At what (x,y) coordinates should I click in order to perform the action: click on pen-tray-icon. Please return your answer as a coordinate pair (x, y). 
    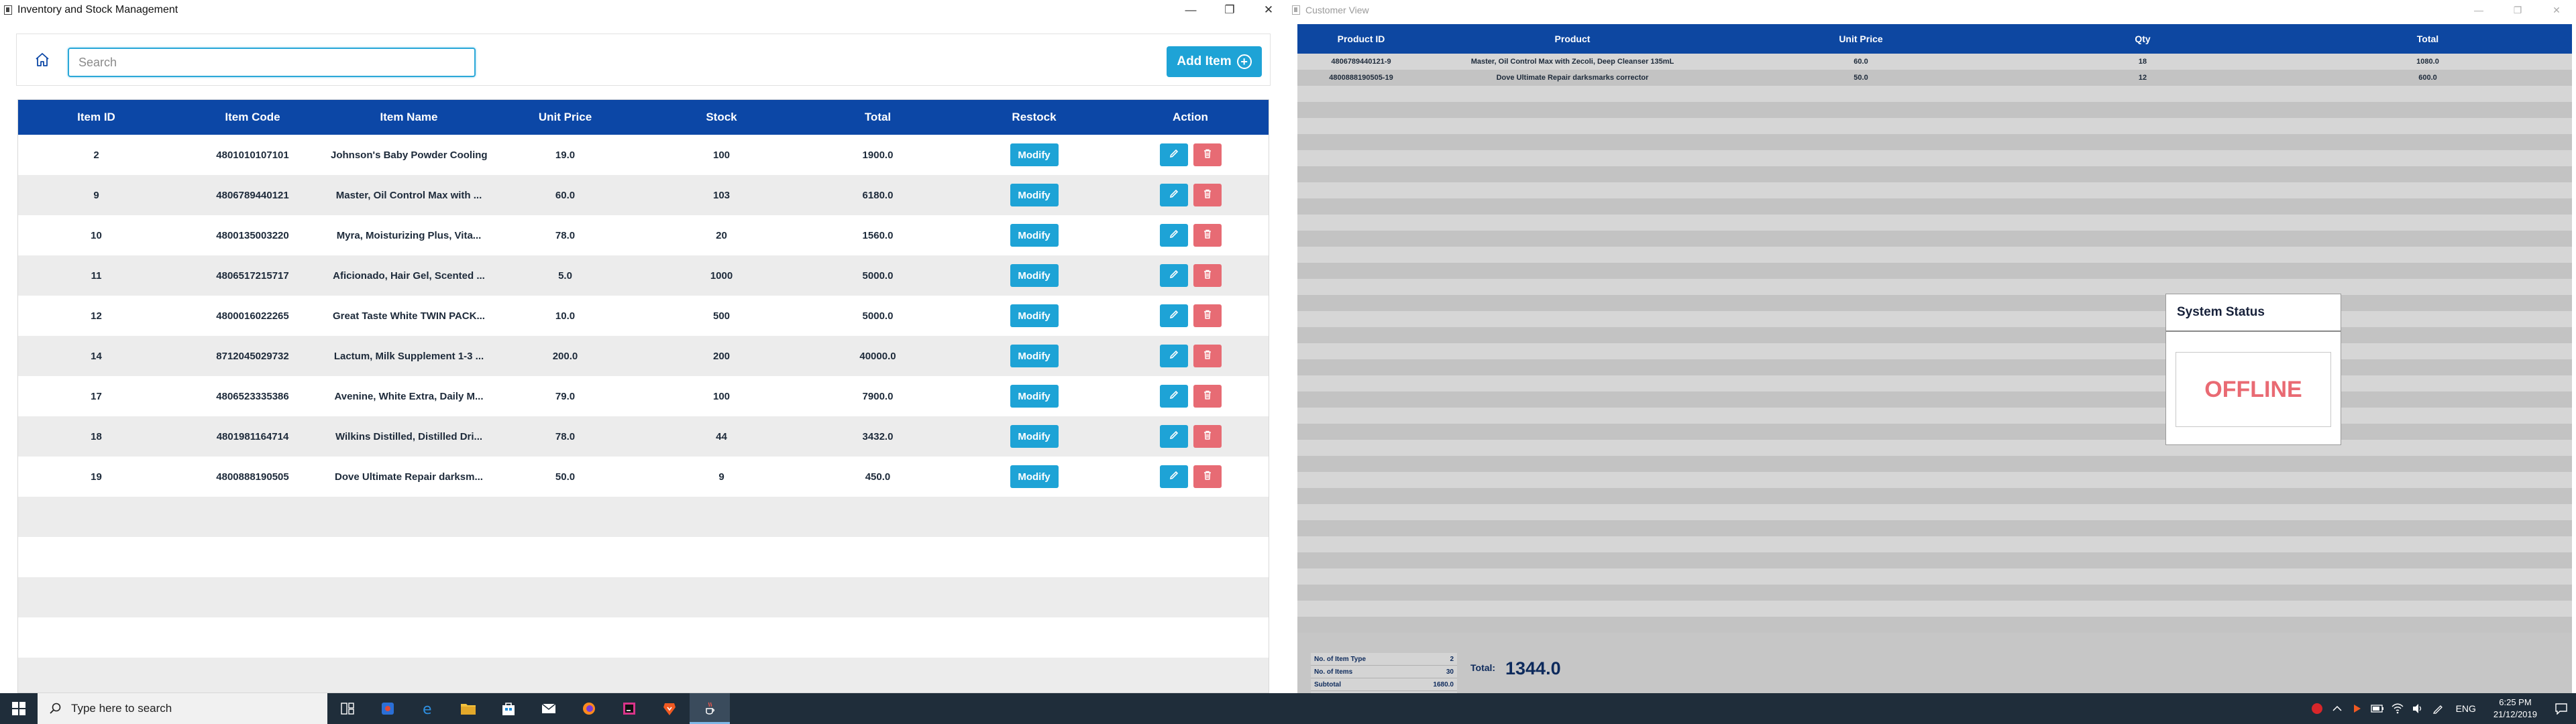
    Looking at the image, I should click on (2438, 708).